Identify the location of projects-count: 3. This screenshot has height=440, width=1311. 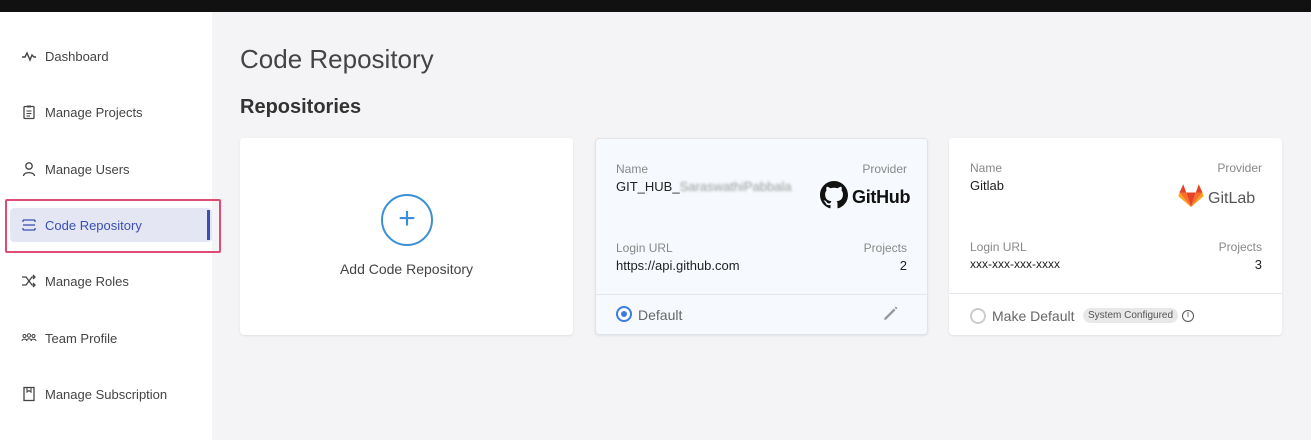
(1258, 264).